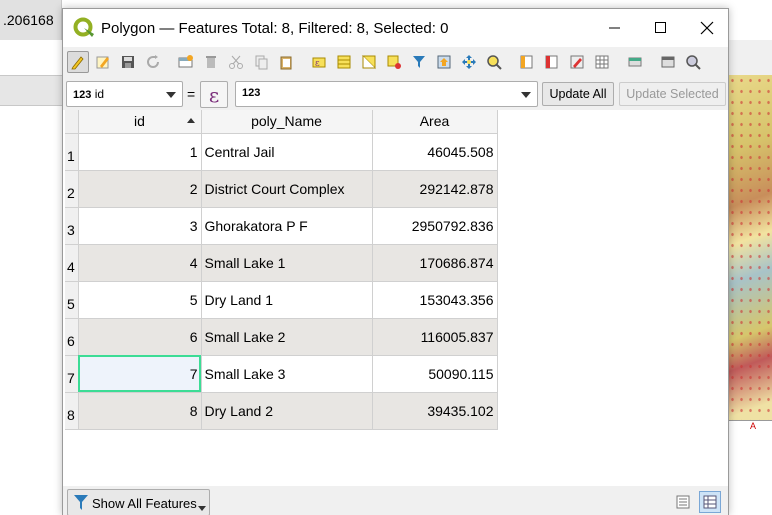 This screenshot has height=515, width=772. Describe the element at coordinates (394, 62) in the screenshot. I see `deselect-all-button` at that location.